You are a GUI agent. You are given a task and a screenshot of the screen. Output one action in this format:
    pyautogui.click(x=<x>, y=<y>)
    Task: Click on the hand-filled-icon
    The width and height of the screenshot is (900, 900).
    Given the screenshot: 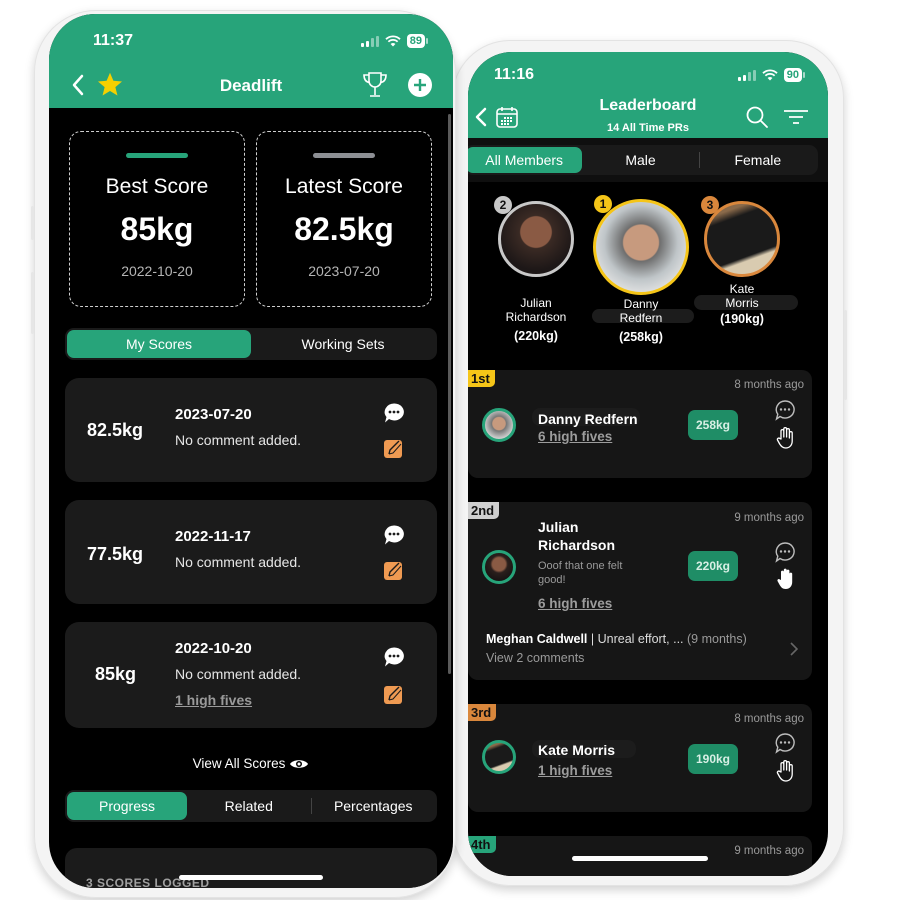 What is the action you would take?
    pyautogui.click(x=785, y=578)
    